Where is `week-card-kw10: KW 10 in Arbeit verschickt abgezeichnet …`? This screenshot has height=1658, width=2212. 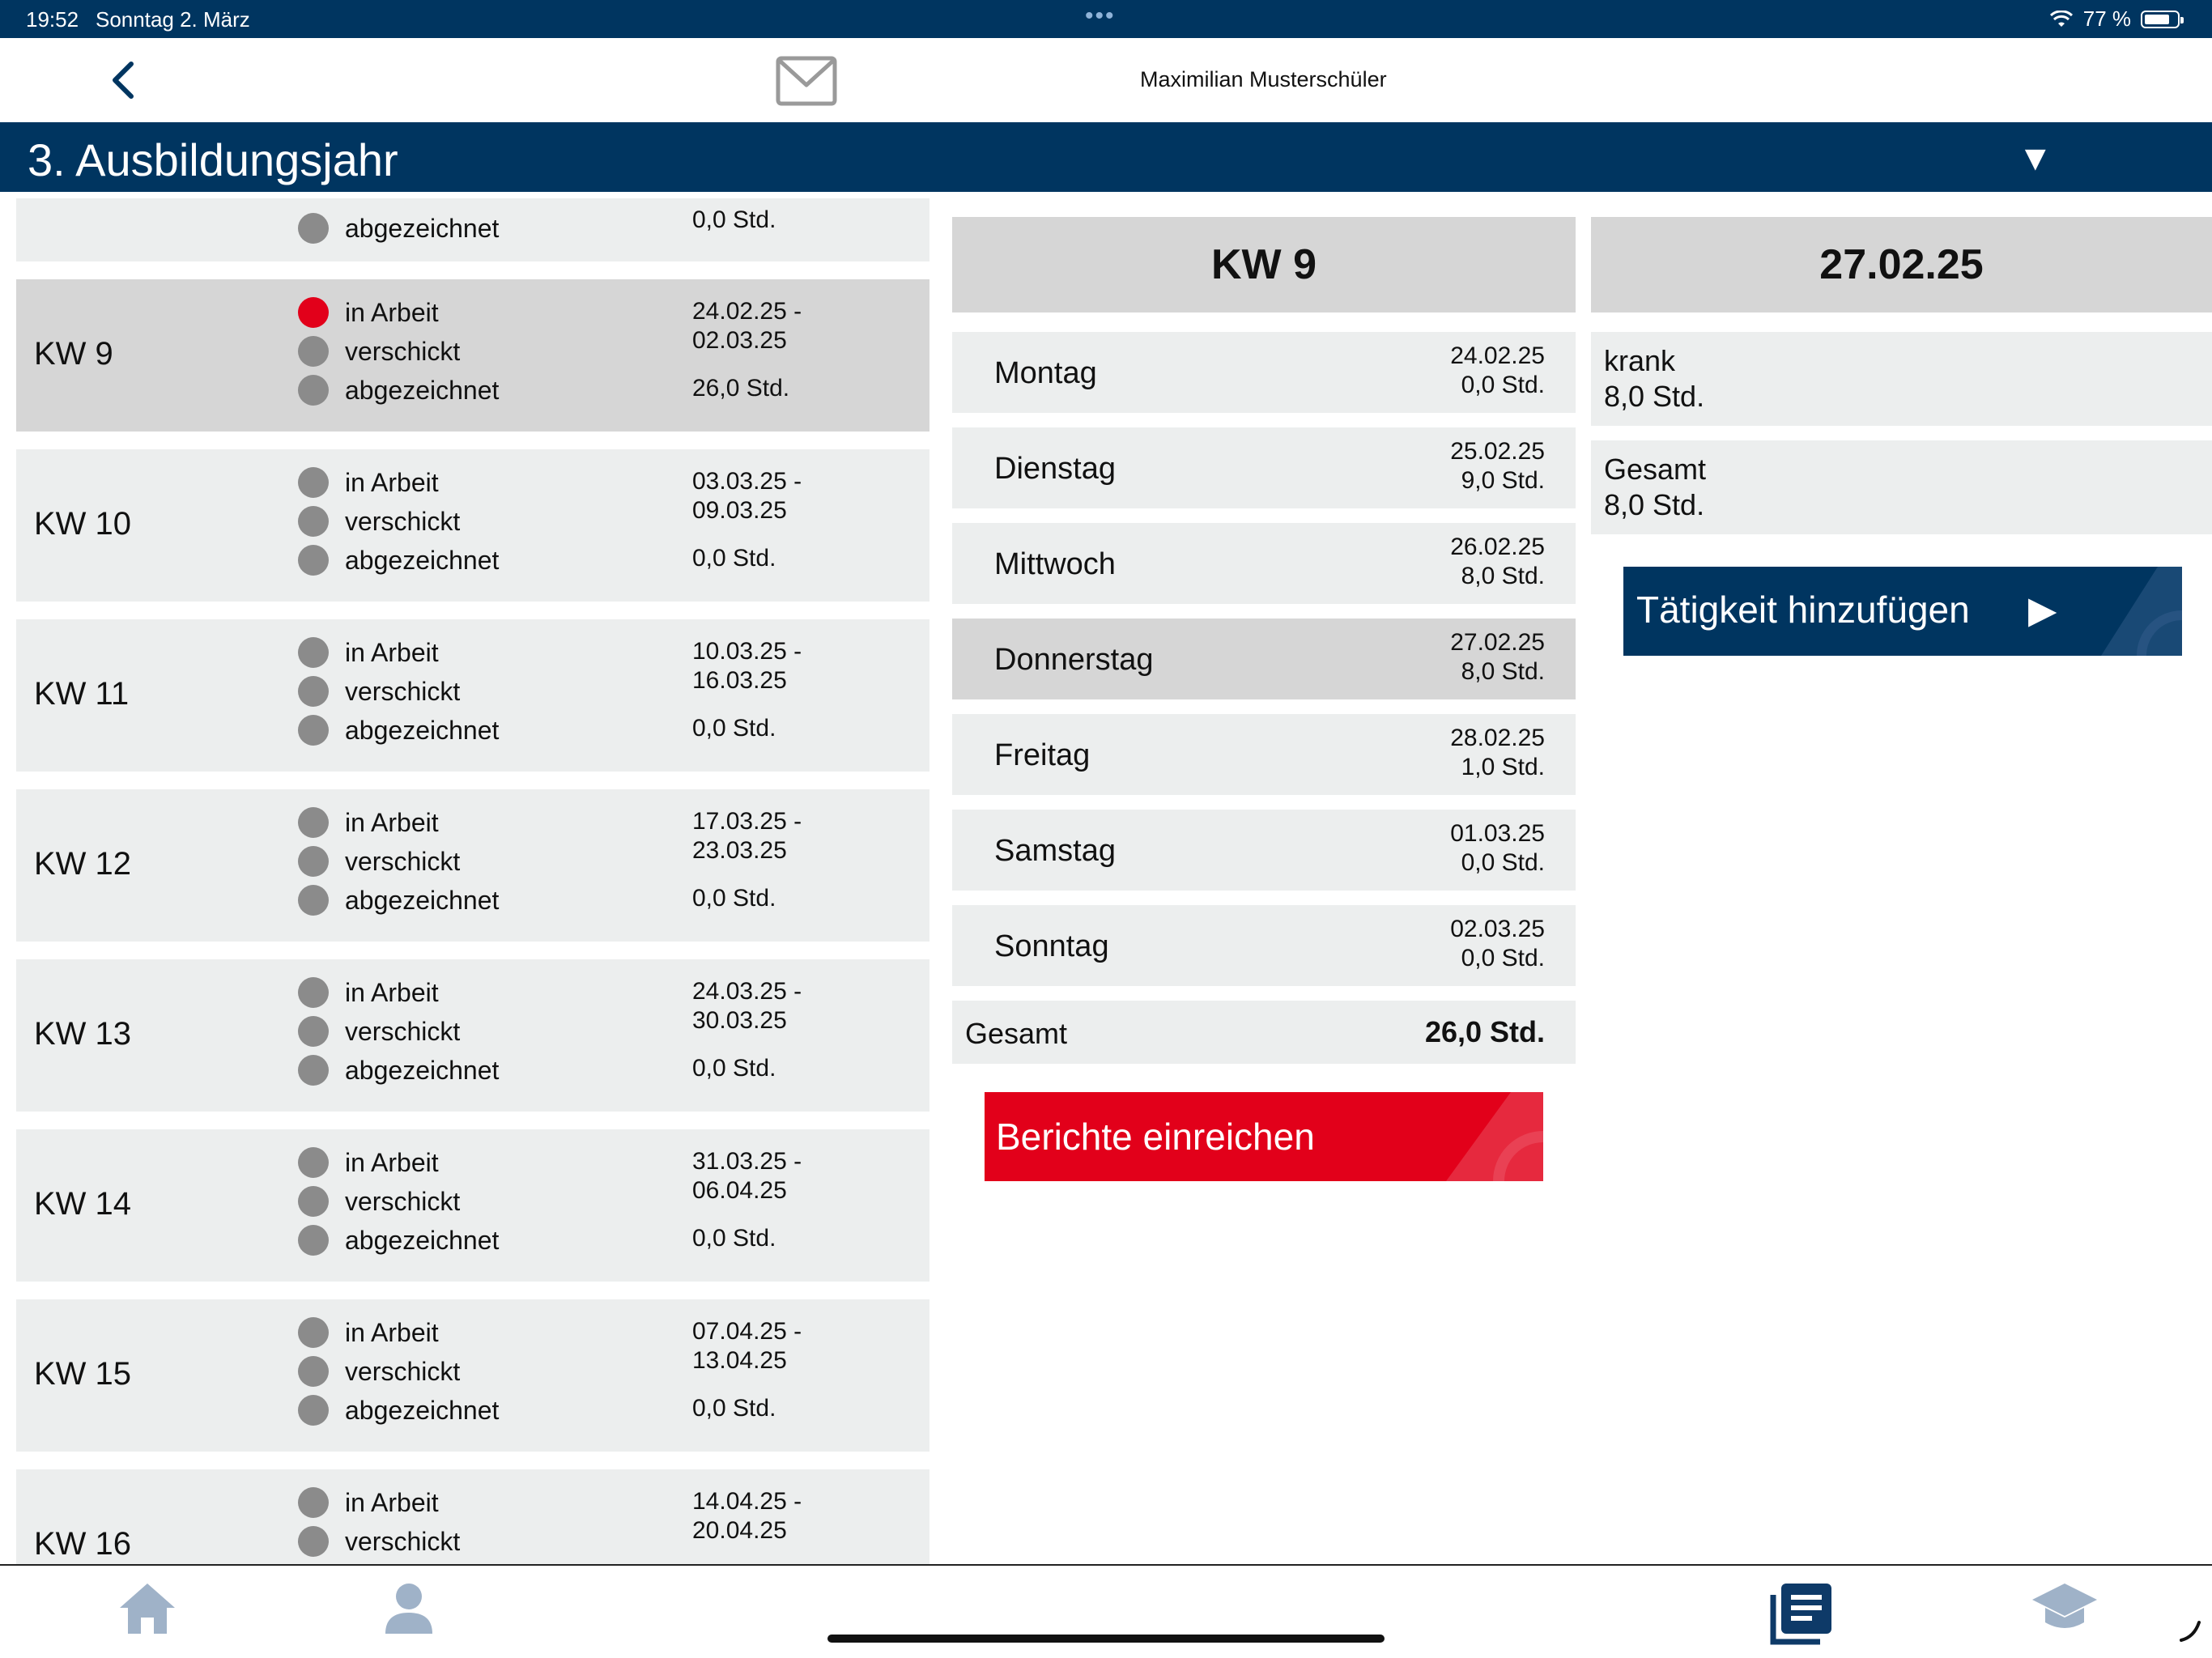 week-card-kw10: KW 10 in Arbeit verschickt abgezeichnet … is located at coordinates (472, 525).